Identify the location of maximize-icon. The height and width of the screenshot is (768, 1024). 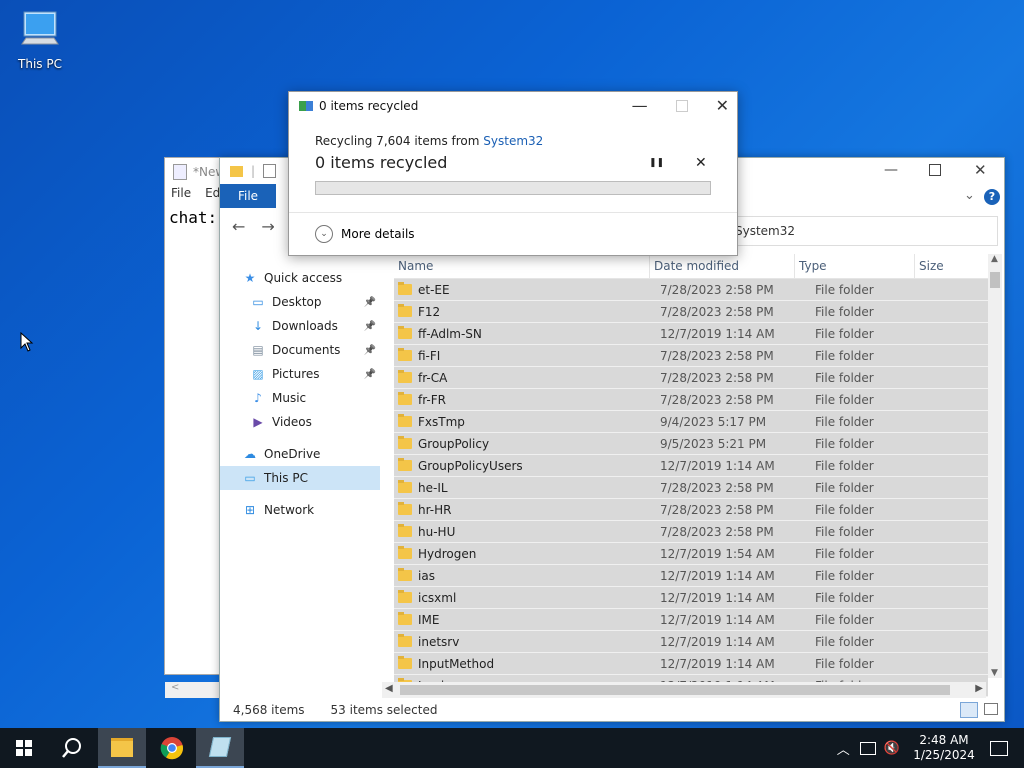
(935, 170).